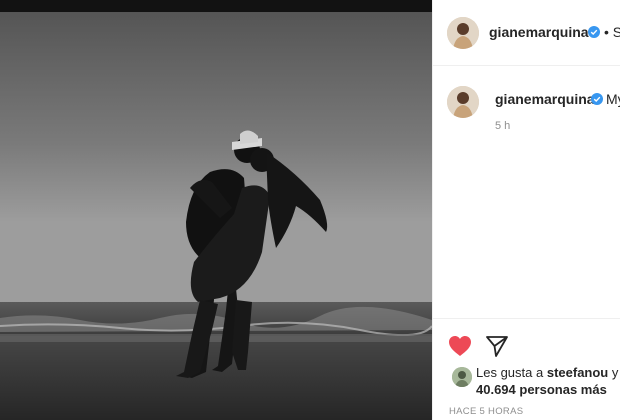 Image resolution: width=620 pixels, height=420 pixels. I want to click on owner-avatar, so click(463, 33).